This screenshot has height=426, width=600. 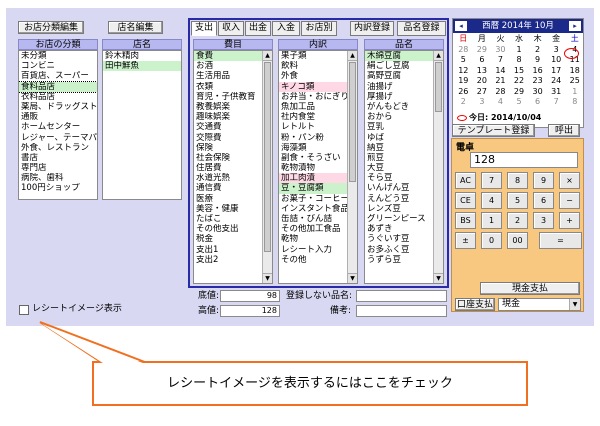 What do you see at coordinates (95, 344) in the screenshot?
I see `callout-arrow-cover` at bounding box center [95, 344].